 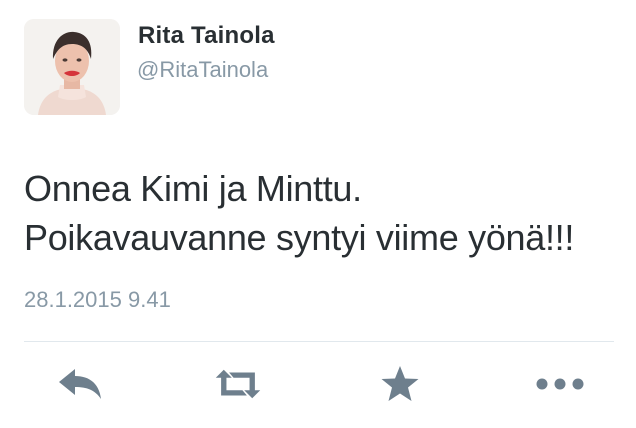 I want to click on retweet-icon, so click(x=238, y=384).